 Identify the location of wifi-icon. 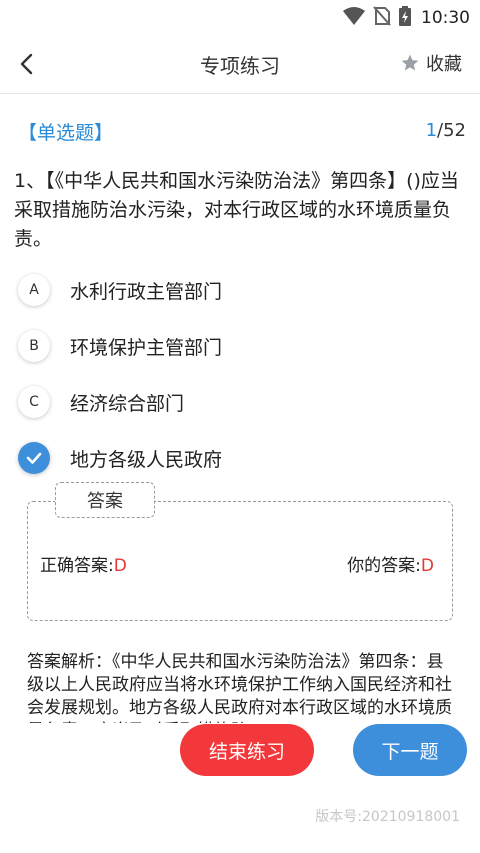
(354, 18).